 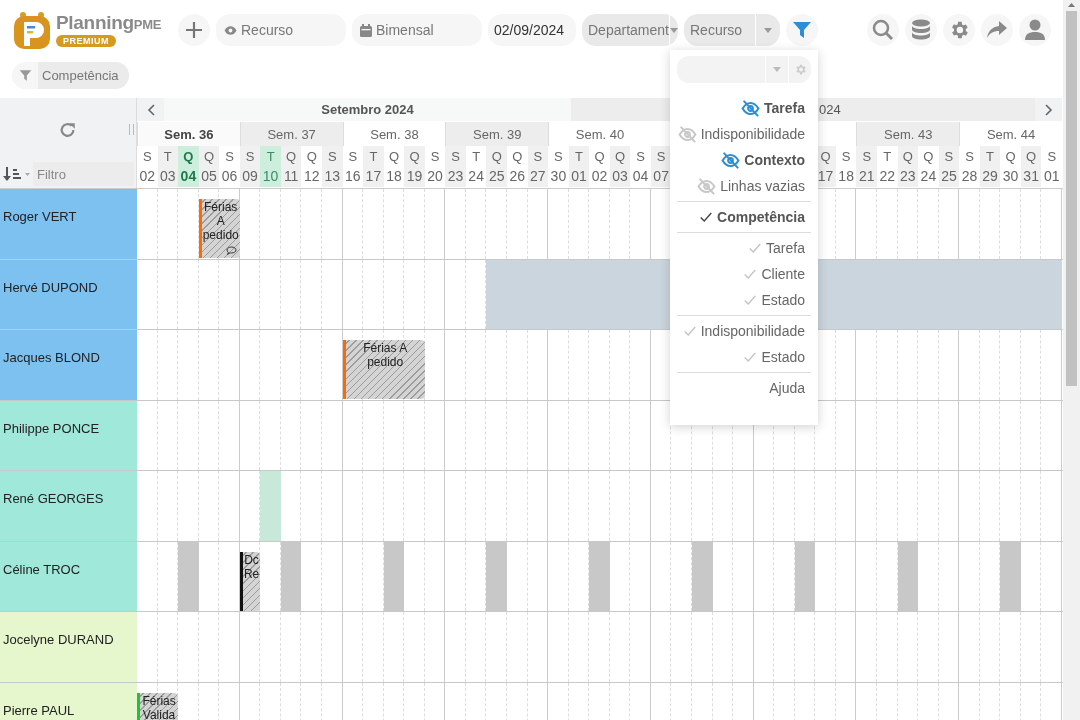 What do you see at coordinates (620, 166) in the screenshot?
I see `day-header: Q 03` at bounding box center [620, 166].